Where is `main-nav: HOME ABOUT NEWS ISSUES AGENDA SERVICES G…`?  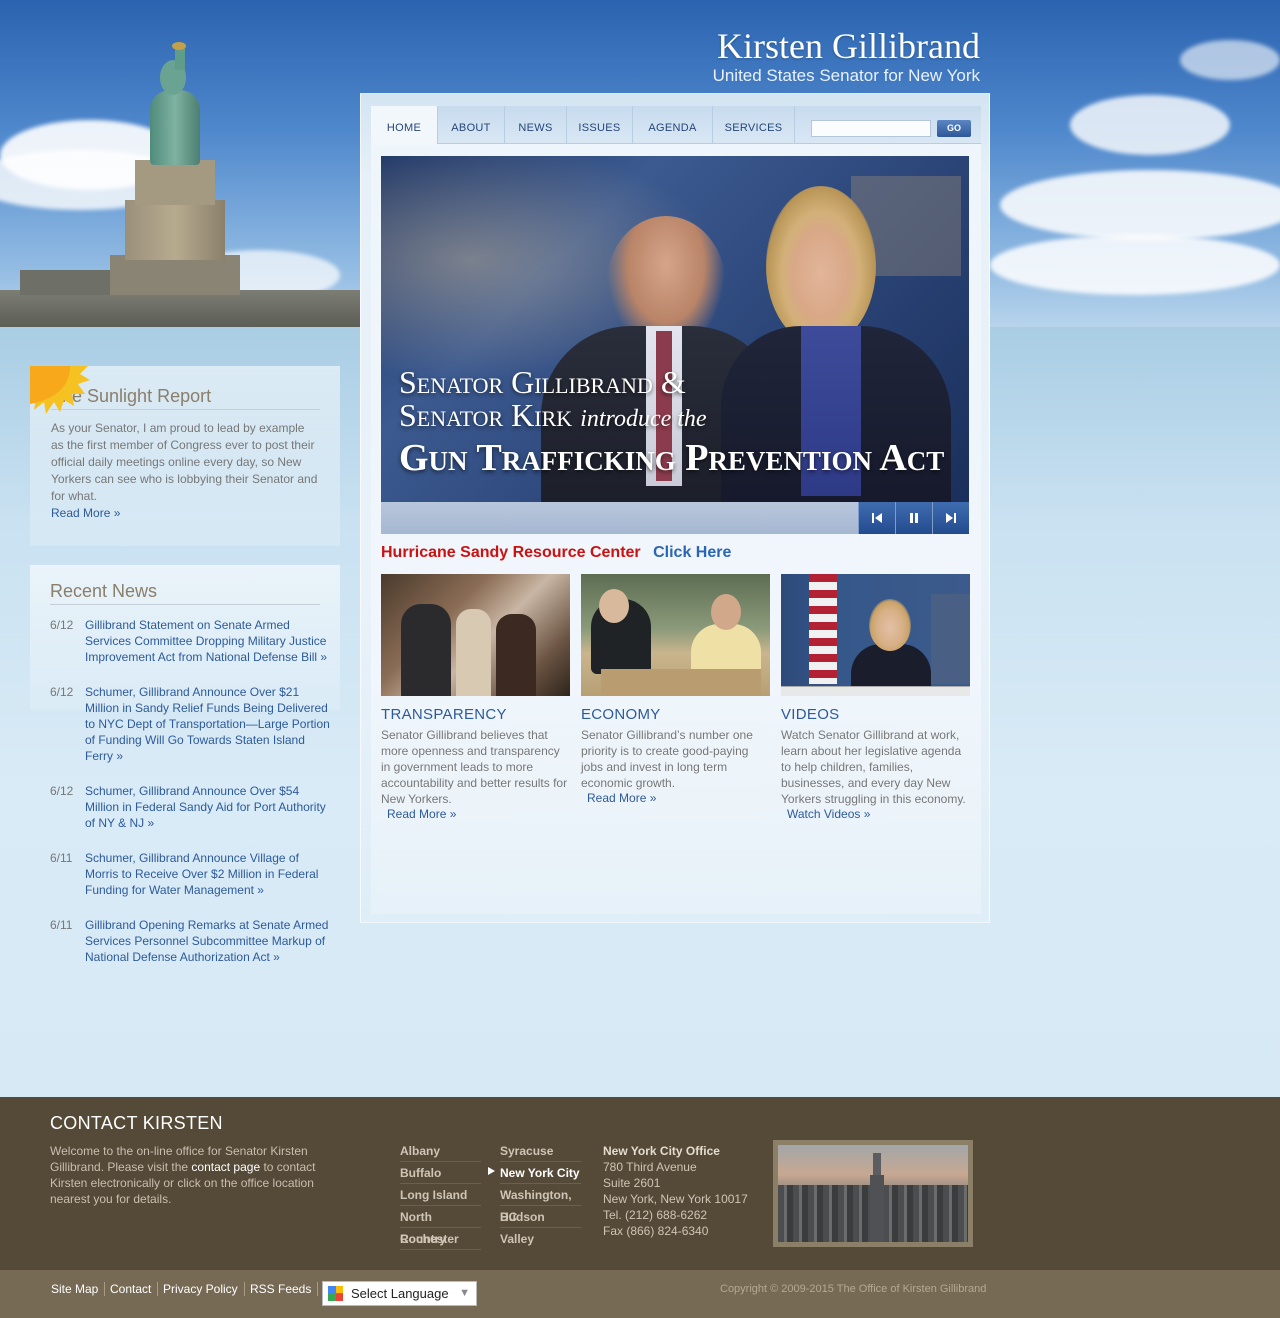 main-nav: HOME ABOUT NEWS ISSUES AGENDA SERVICES G… is located at coordinates (676, 125).